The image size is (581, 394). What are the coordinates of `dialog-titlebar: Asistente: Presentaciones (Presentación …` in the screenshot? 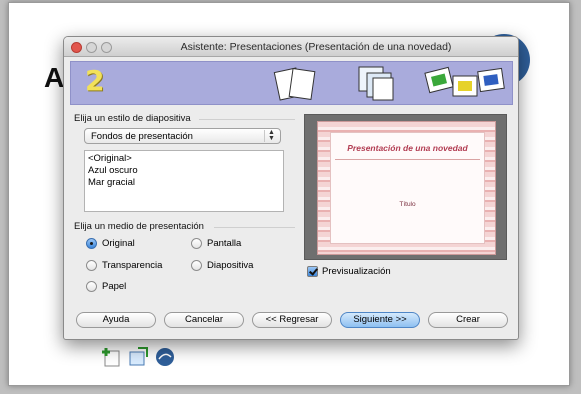 It's located at (291, 47).